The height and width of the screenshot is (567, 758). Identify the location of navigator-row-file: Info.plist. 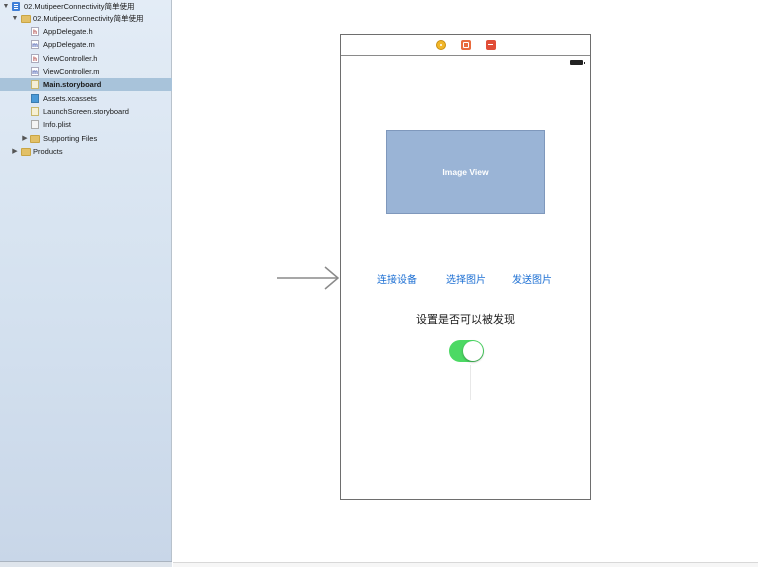
(86, 124).